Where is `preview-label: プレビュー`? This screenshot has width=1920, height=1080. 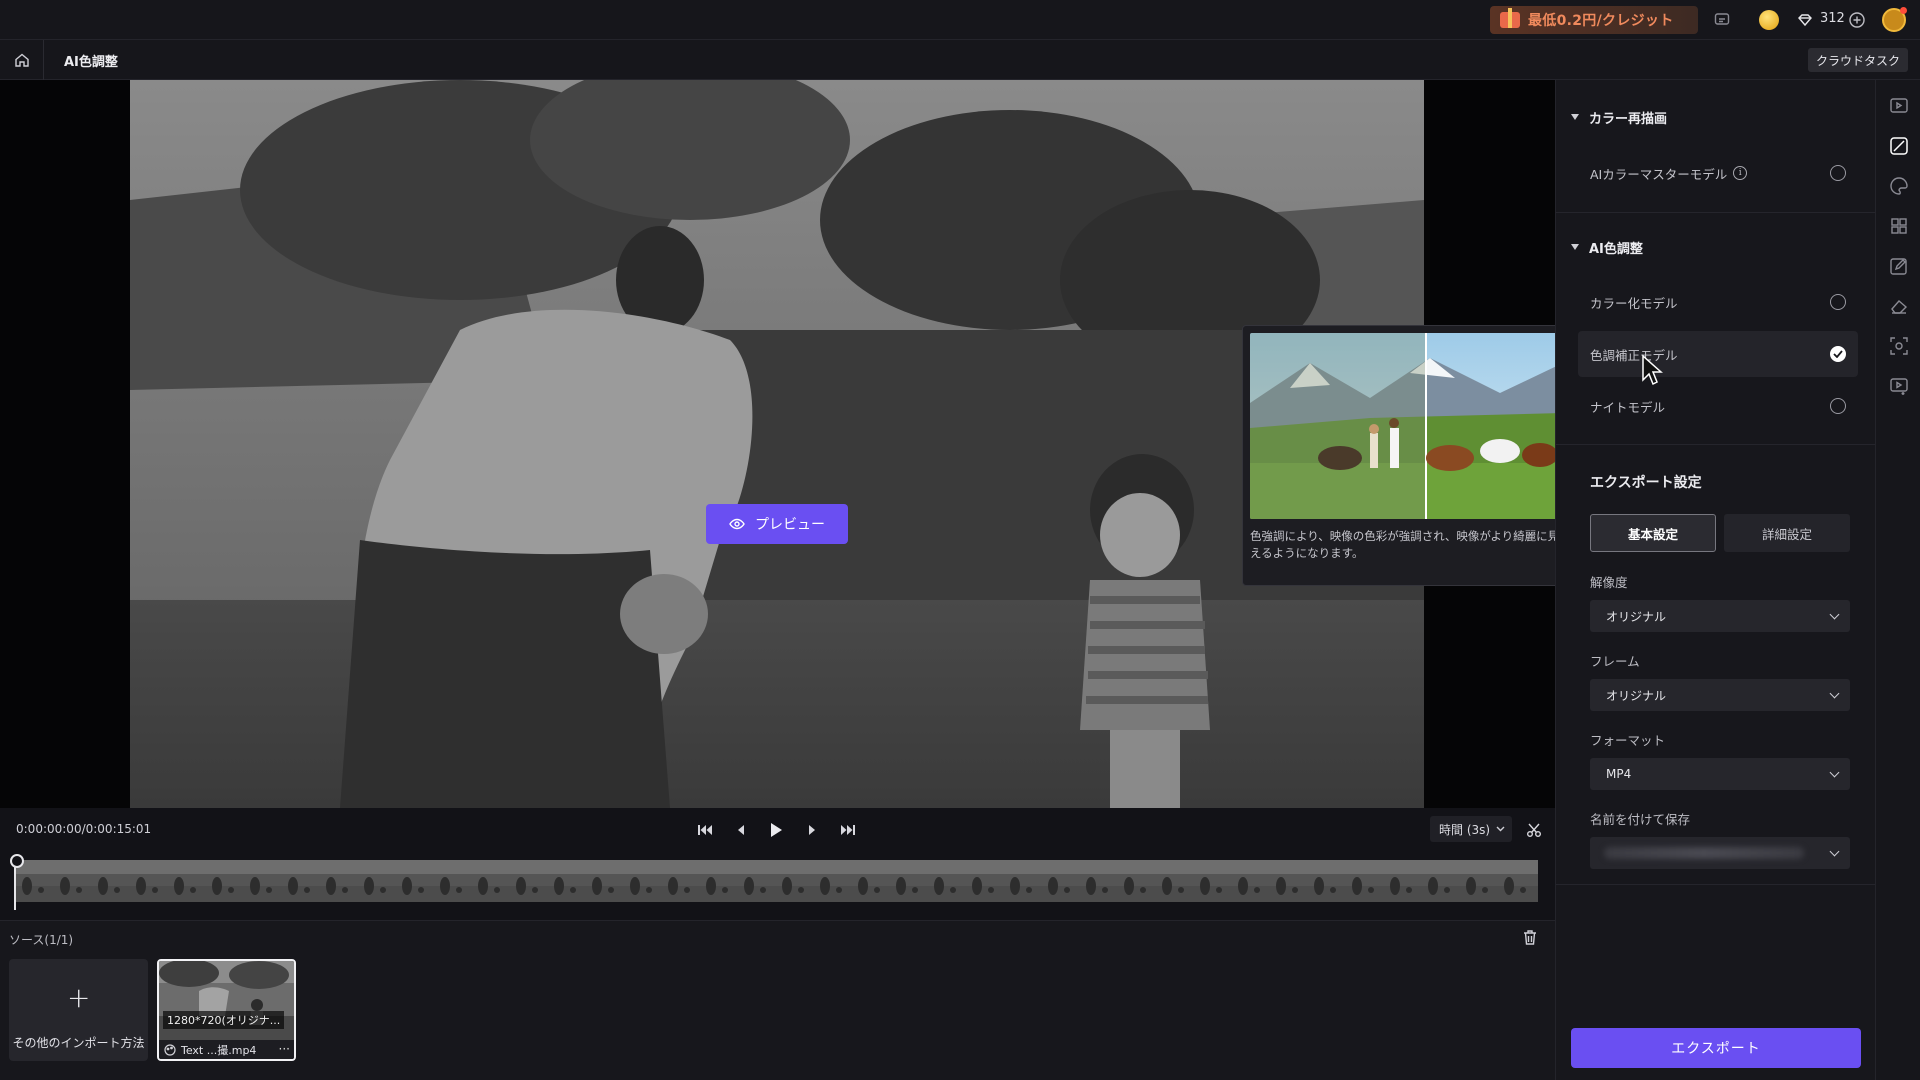 preview-label: プレビュー is located at coordinates (790, 525).